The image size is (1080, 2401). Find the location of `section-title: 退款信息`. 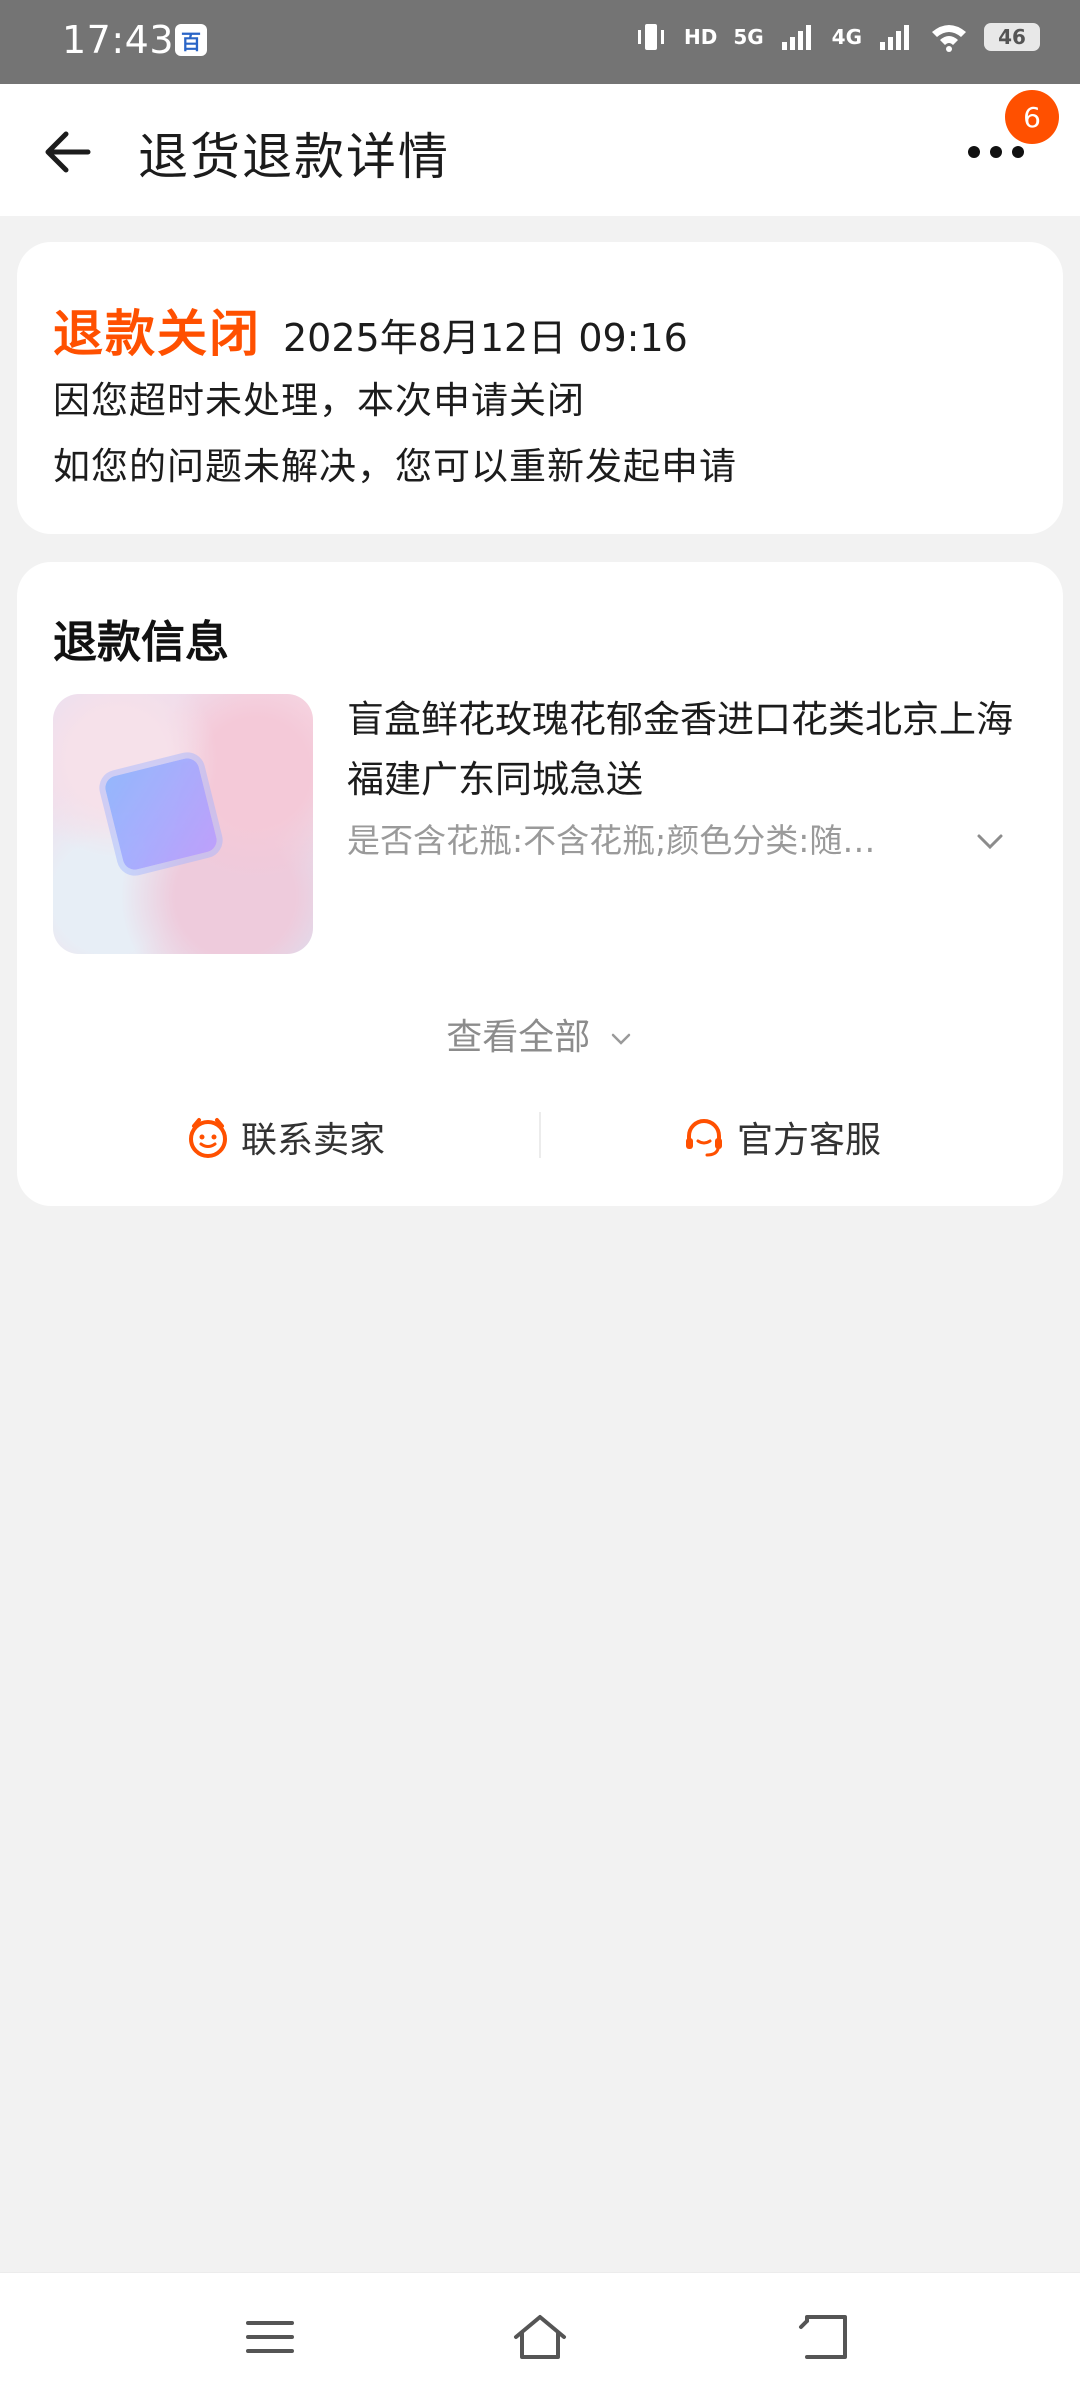

section-title: 退款信息 is located at coordinates (141, 642).